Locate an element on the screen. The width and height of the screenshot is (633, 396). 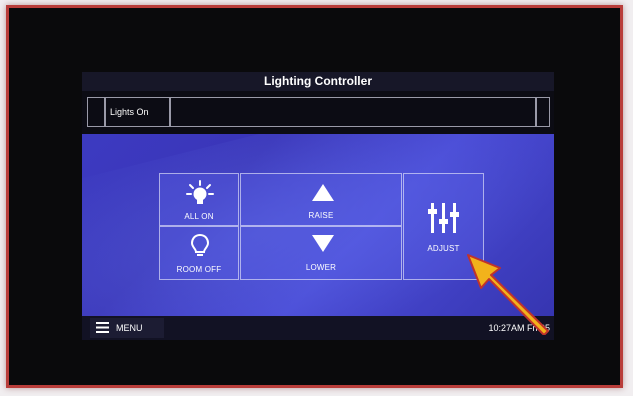
status-right-segment is located at coordinates (543, 112).